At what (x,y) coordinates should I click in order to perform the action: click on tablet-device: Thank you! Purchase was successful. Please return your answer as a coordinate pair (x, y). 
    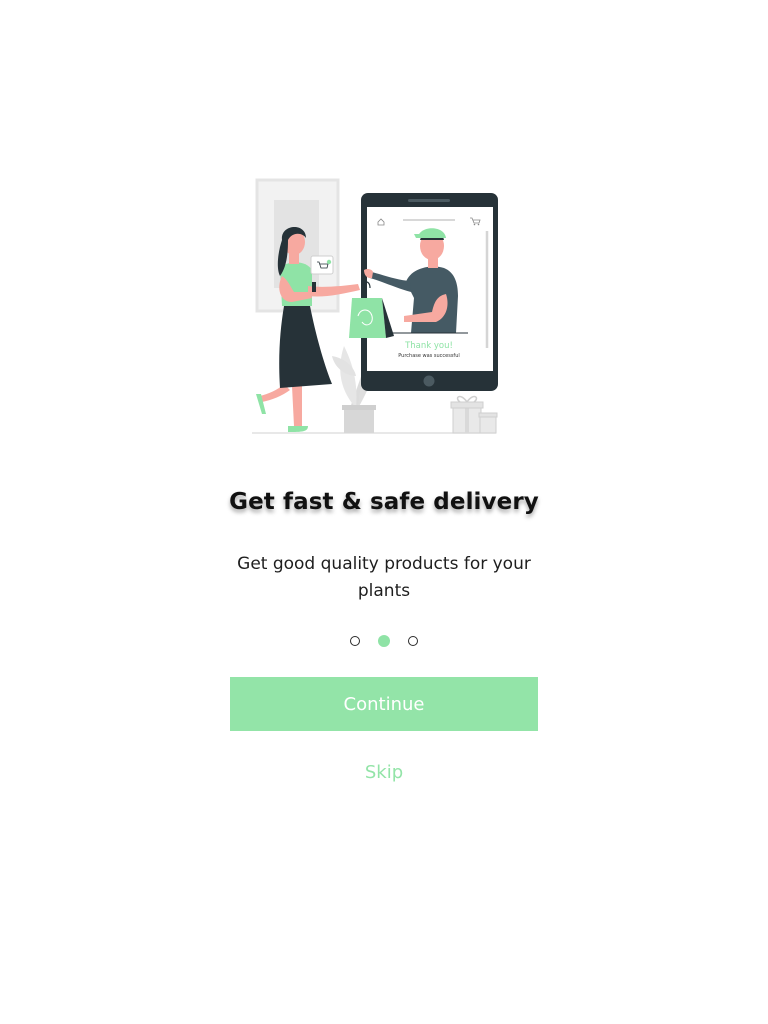
    Looking at the image, I should click on (429, 292).